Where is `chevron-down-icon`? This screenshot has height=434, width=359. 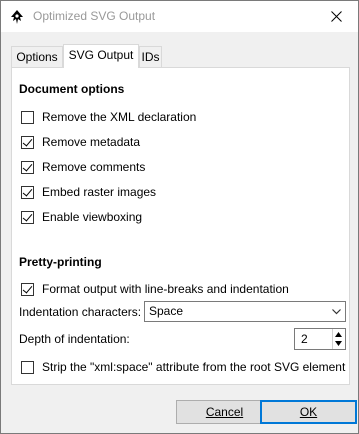 chevron-down-icon is located at coordinates (336, 312).